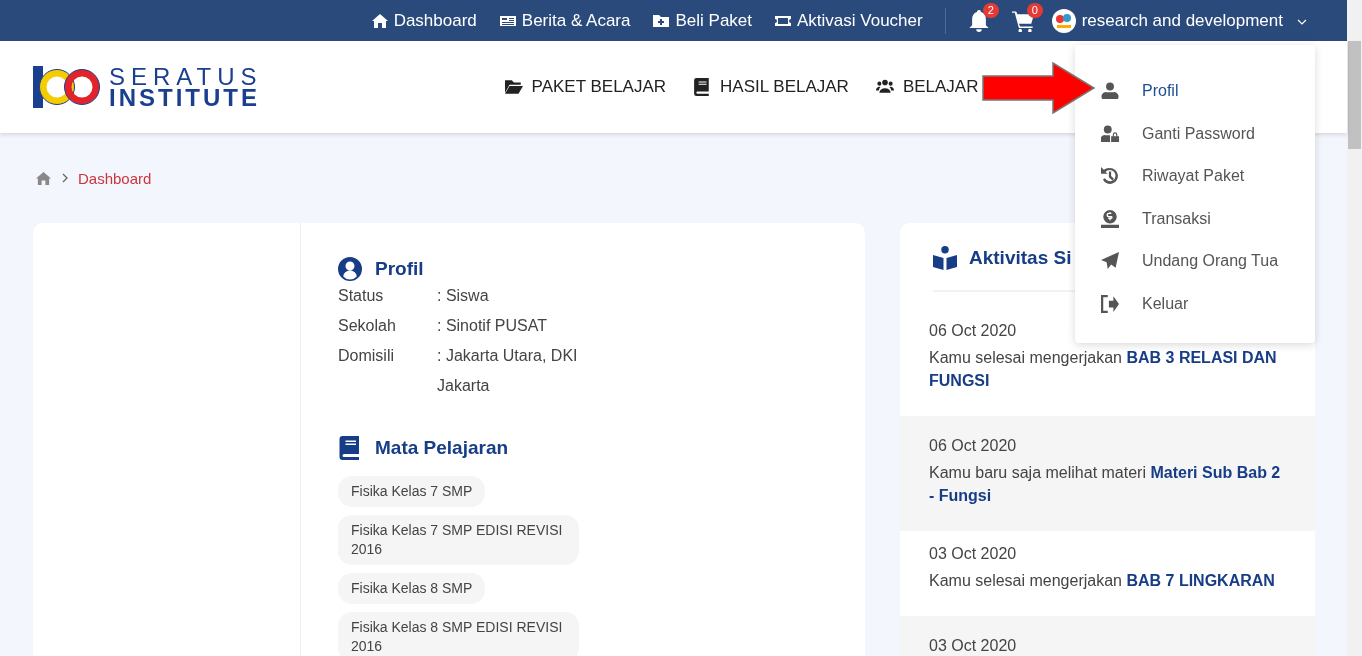  What do you see at coordinates (926, 87) in the screenshot?
I see `main-nav-link: BELAJAR` at bounding box center [926, 87].